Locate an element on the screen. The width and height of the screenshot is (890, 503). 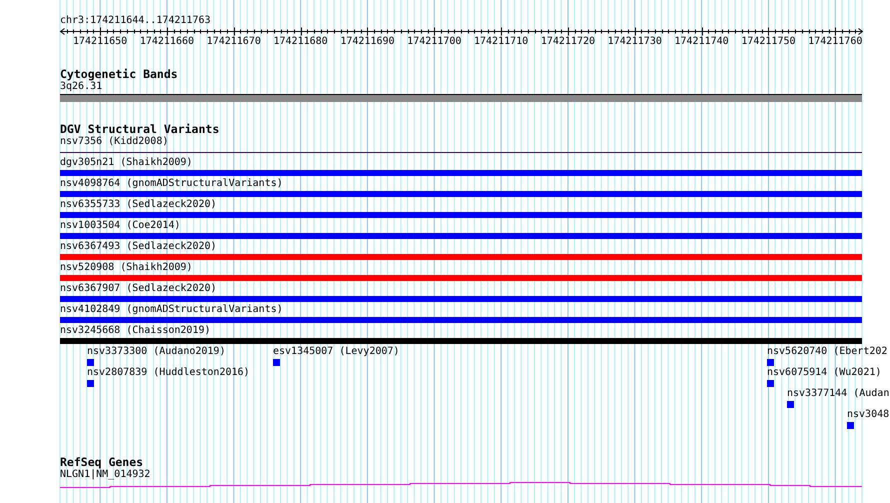
locus-label: chr3:174211644..174211763 is located at coordinates (136, 21).